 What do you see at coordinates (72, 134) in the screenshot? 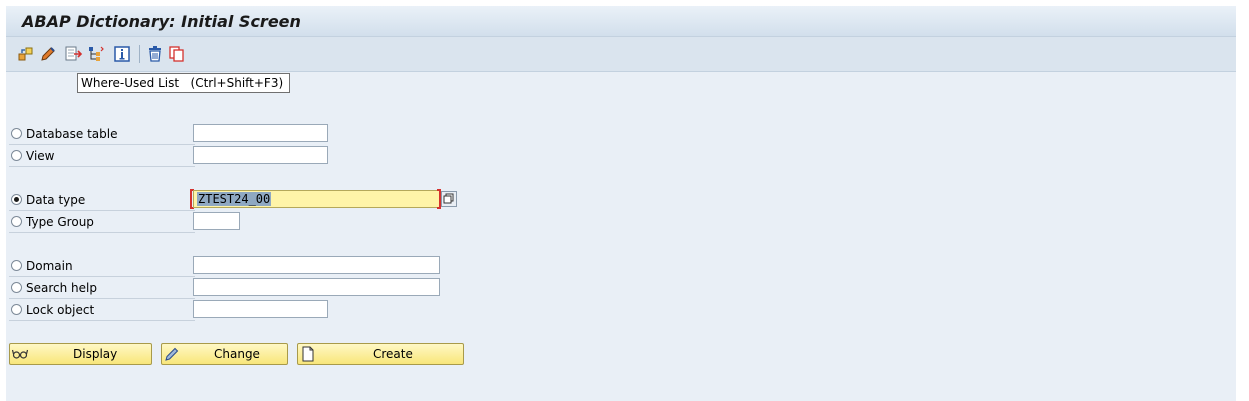
I see `option-label: Database table` at bounding box center [72, 134].